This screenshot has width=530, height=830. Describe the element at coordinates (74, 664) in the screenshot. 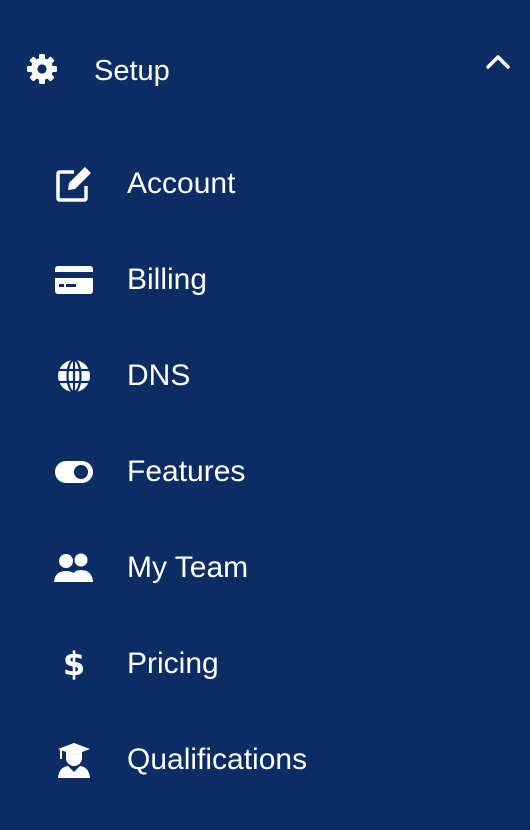

I see `dollar-icon: $` at that location.